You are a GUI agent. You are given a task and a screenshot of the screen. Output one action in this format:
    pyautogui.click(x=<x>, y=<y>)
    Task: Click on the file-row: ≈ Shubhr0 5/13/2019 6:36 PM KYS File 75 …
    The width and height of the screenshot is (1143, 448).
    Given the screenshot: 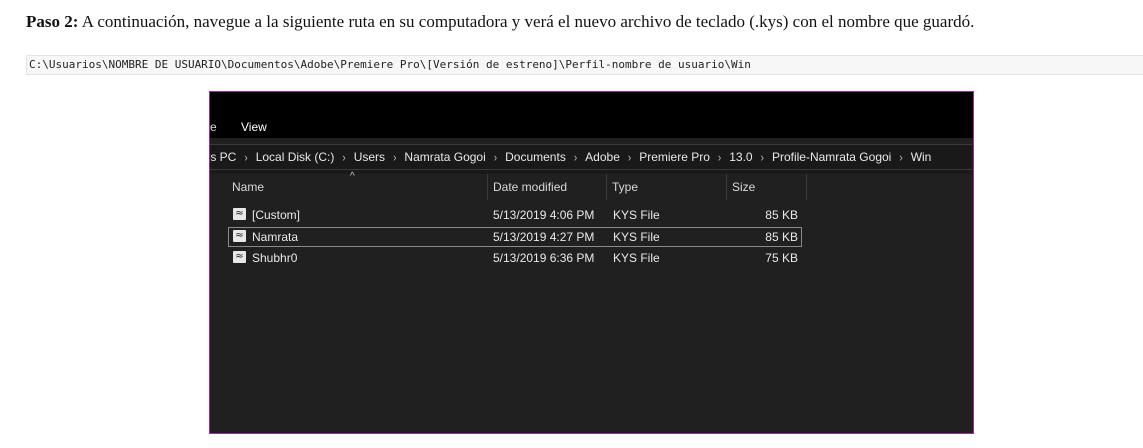 What is the action you would take?
    pyautogui.click(x=515, y=258)
    